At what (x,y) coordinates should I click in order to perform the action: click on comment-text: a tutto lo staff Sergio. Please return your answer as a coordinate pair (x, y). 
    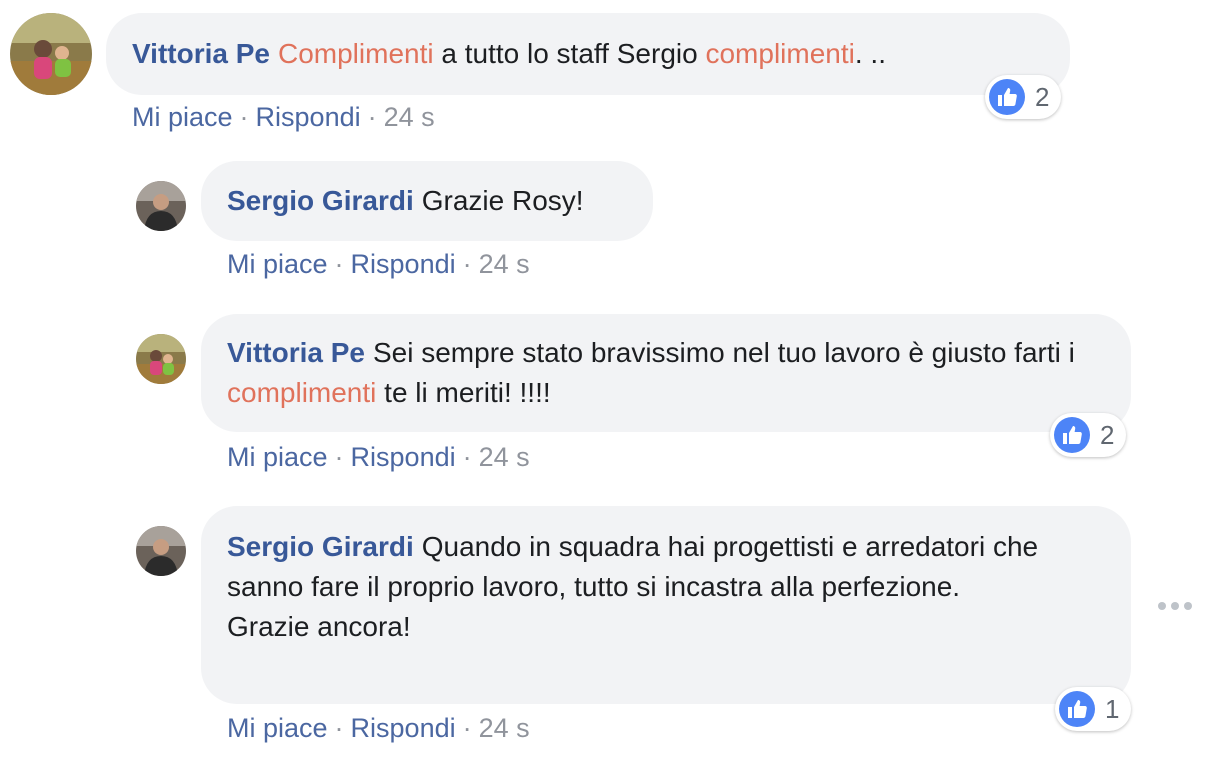
    Looking at the image, I should click on (569, 53).